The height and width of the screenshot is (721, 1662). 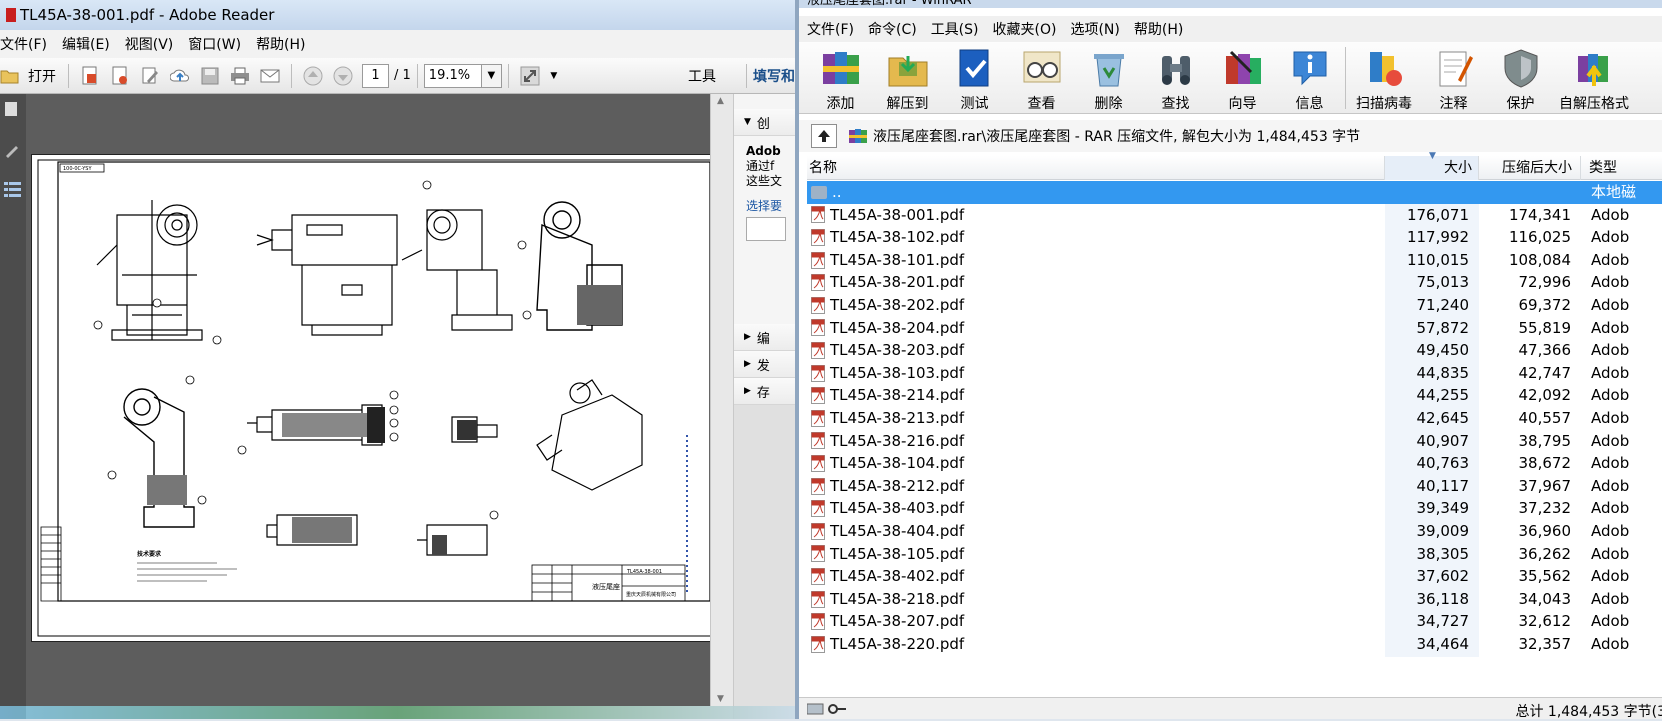 What do you see at coordinates (1234, 282) in the screenshot?
I see `file-row: TL45A-38-201.pdf 75,013 72,996 Adob` at bounding box center [1234, 282].